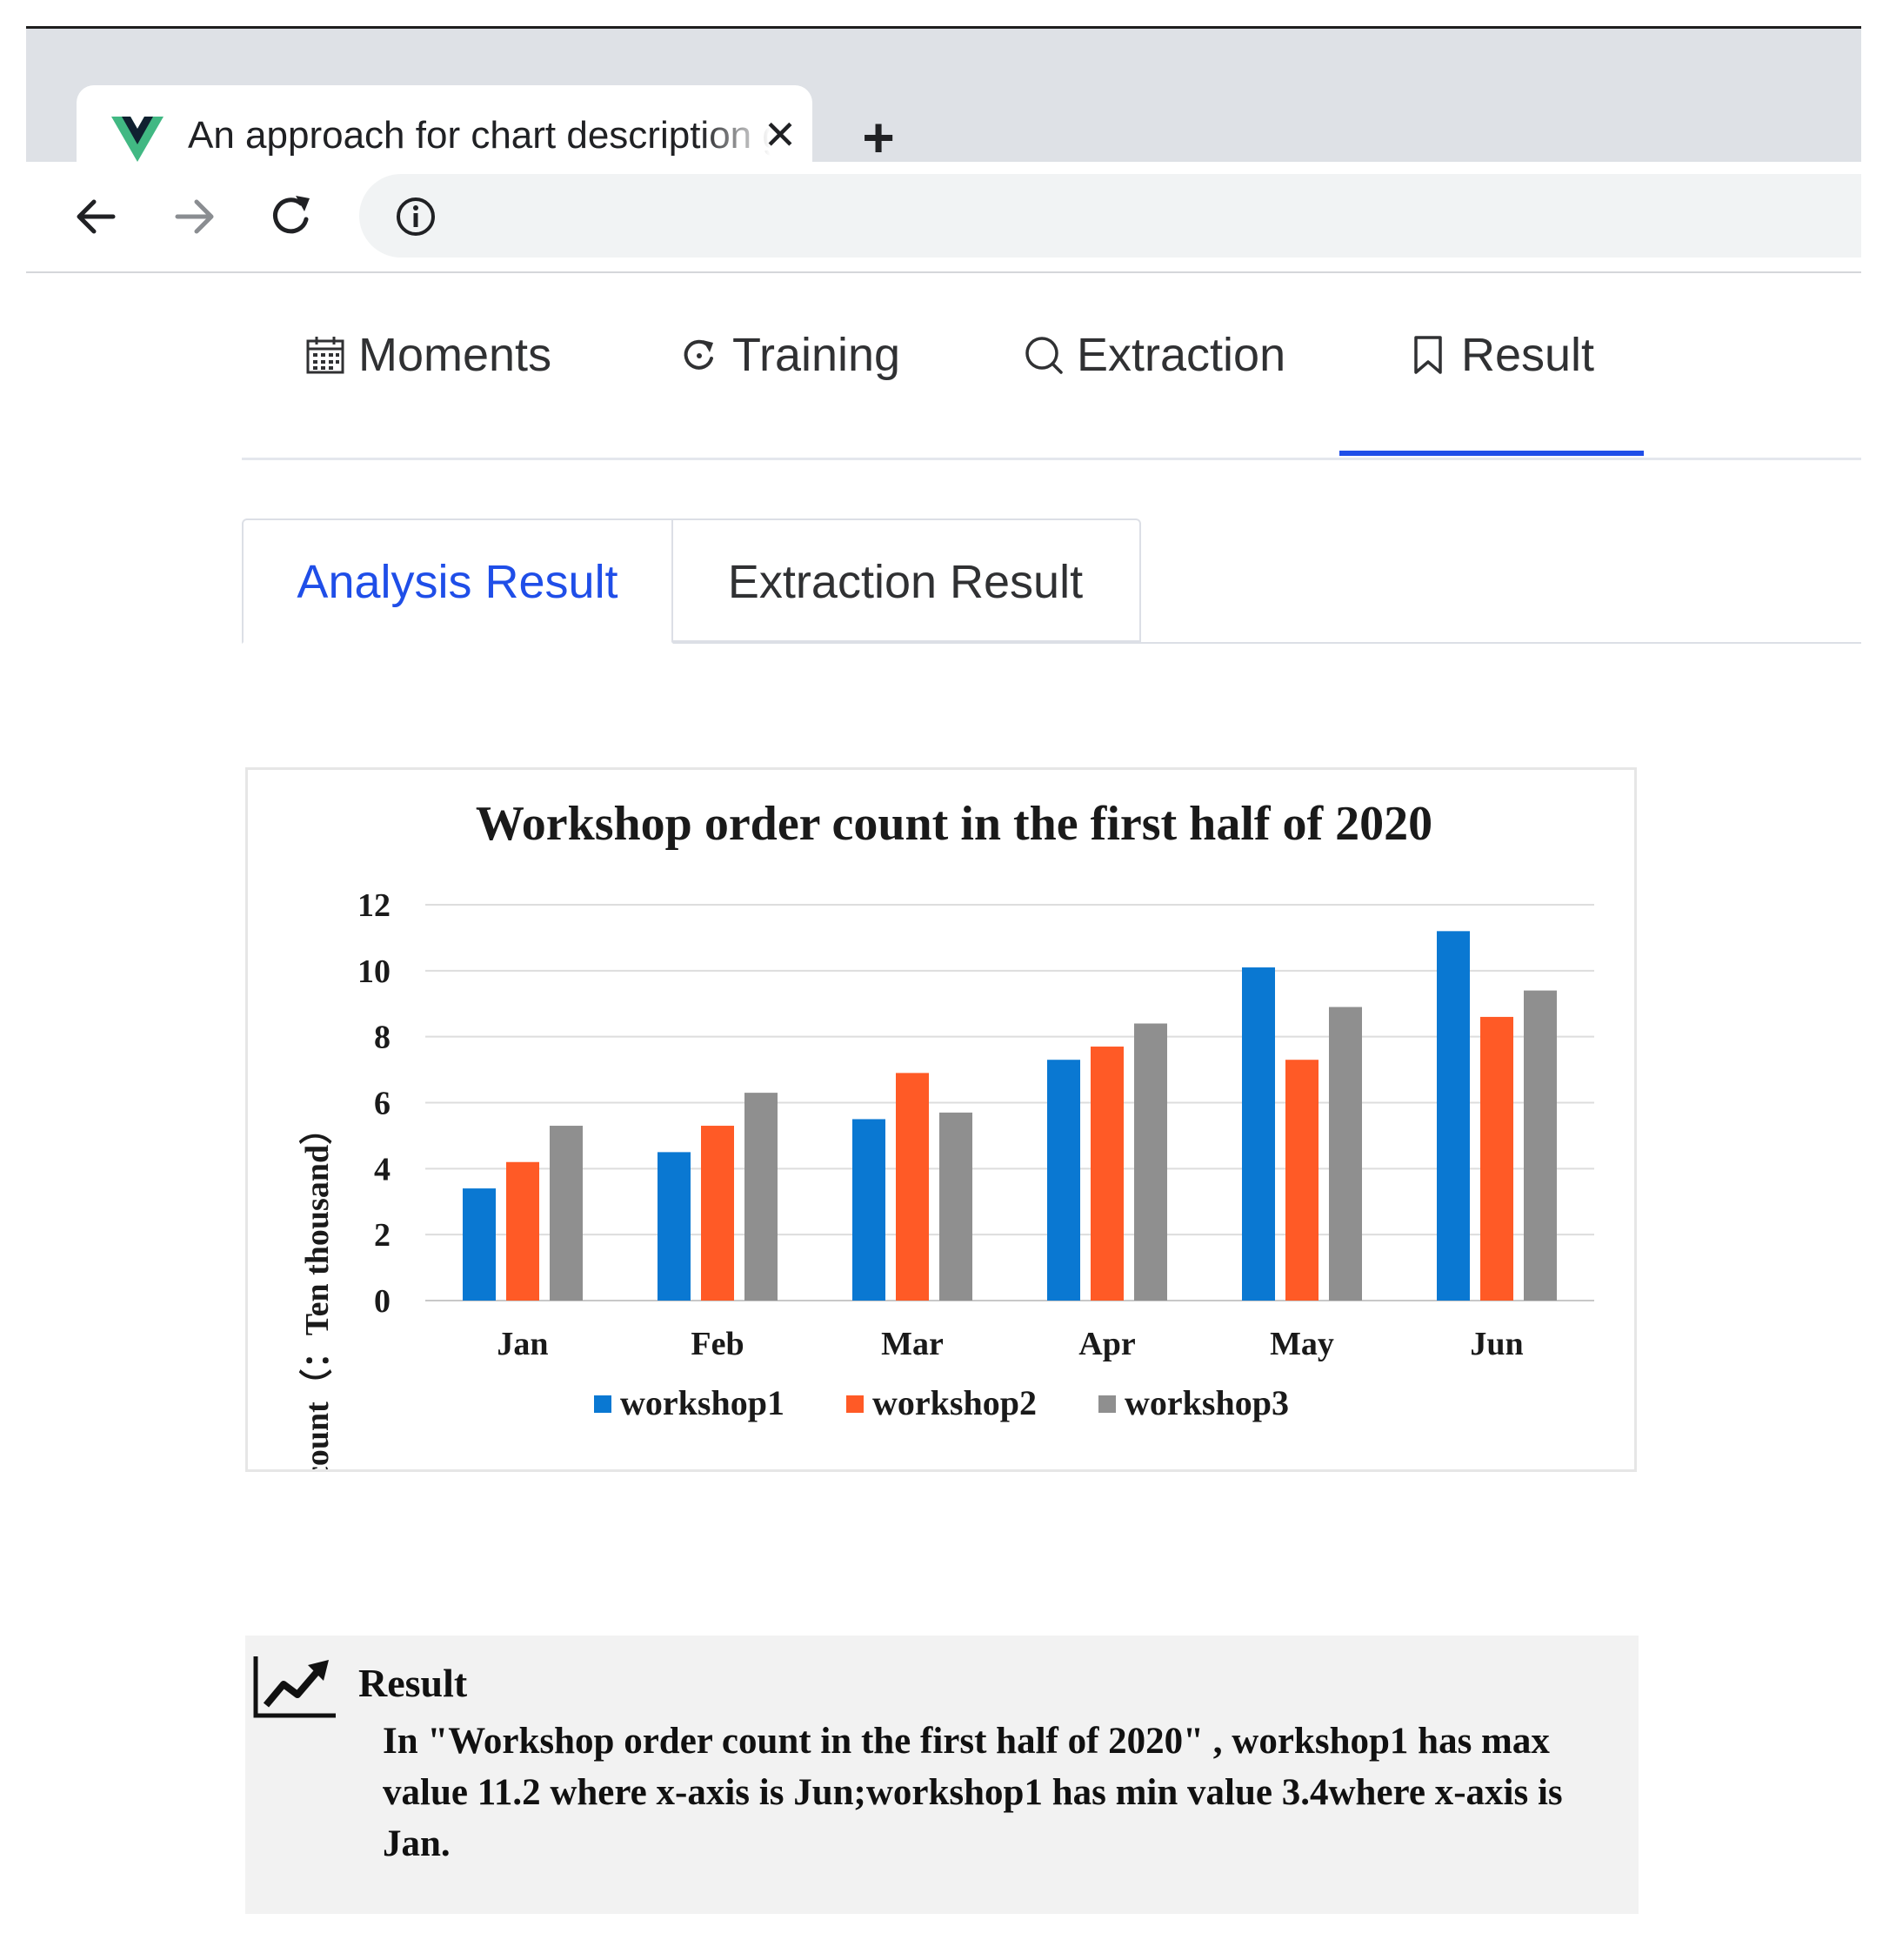 The width and height of the screenshot is (1896, 1960). Describe the element at coordinates (879, 137) in the screenshot. I see `new-tab-button: +` at that location.